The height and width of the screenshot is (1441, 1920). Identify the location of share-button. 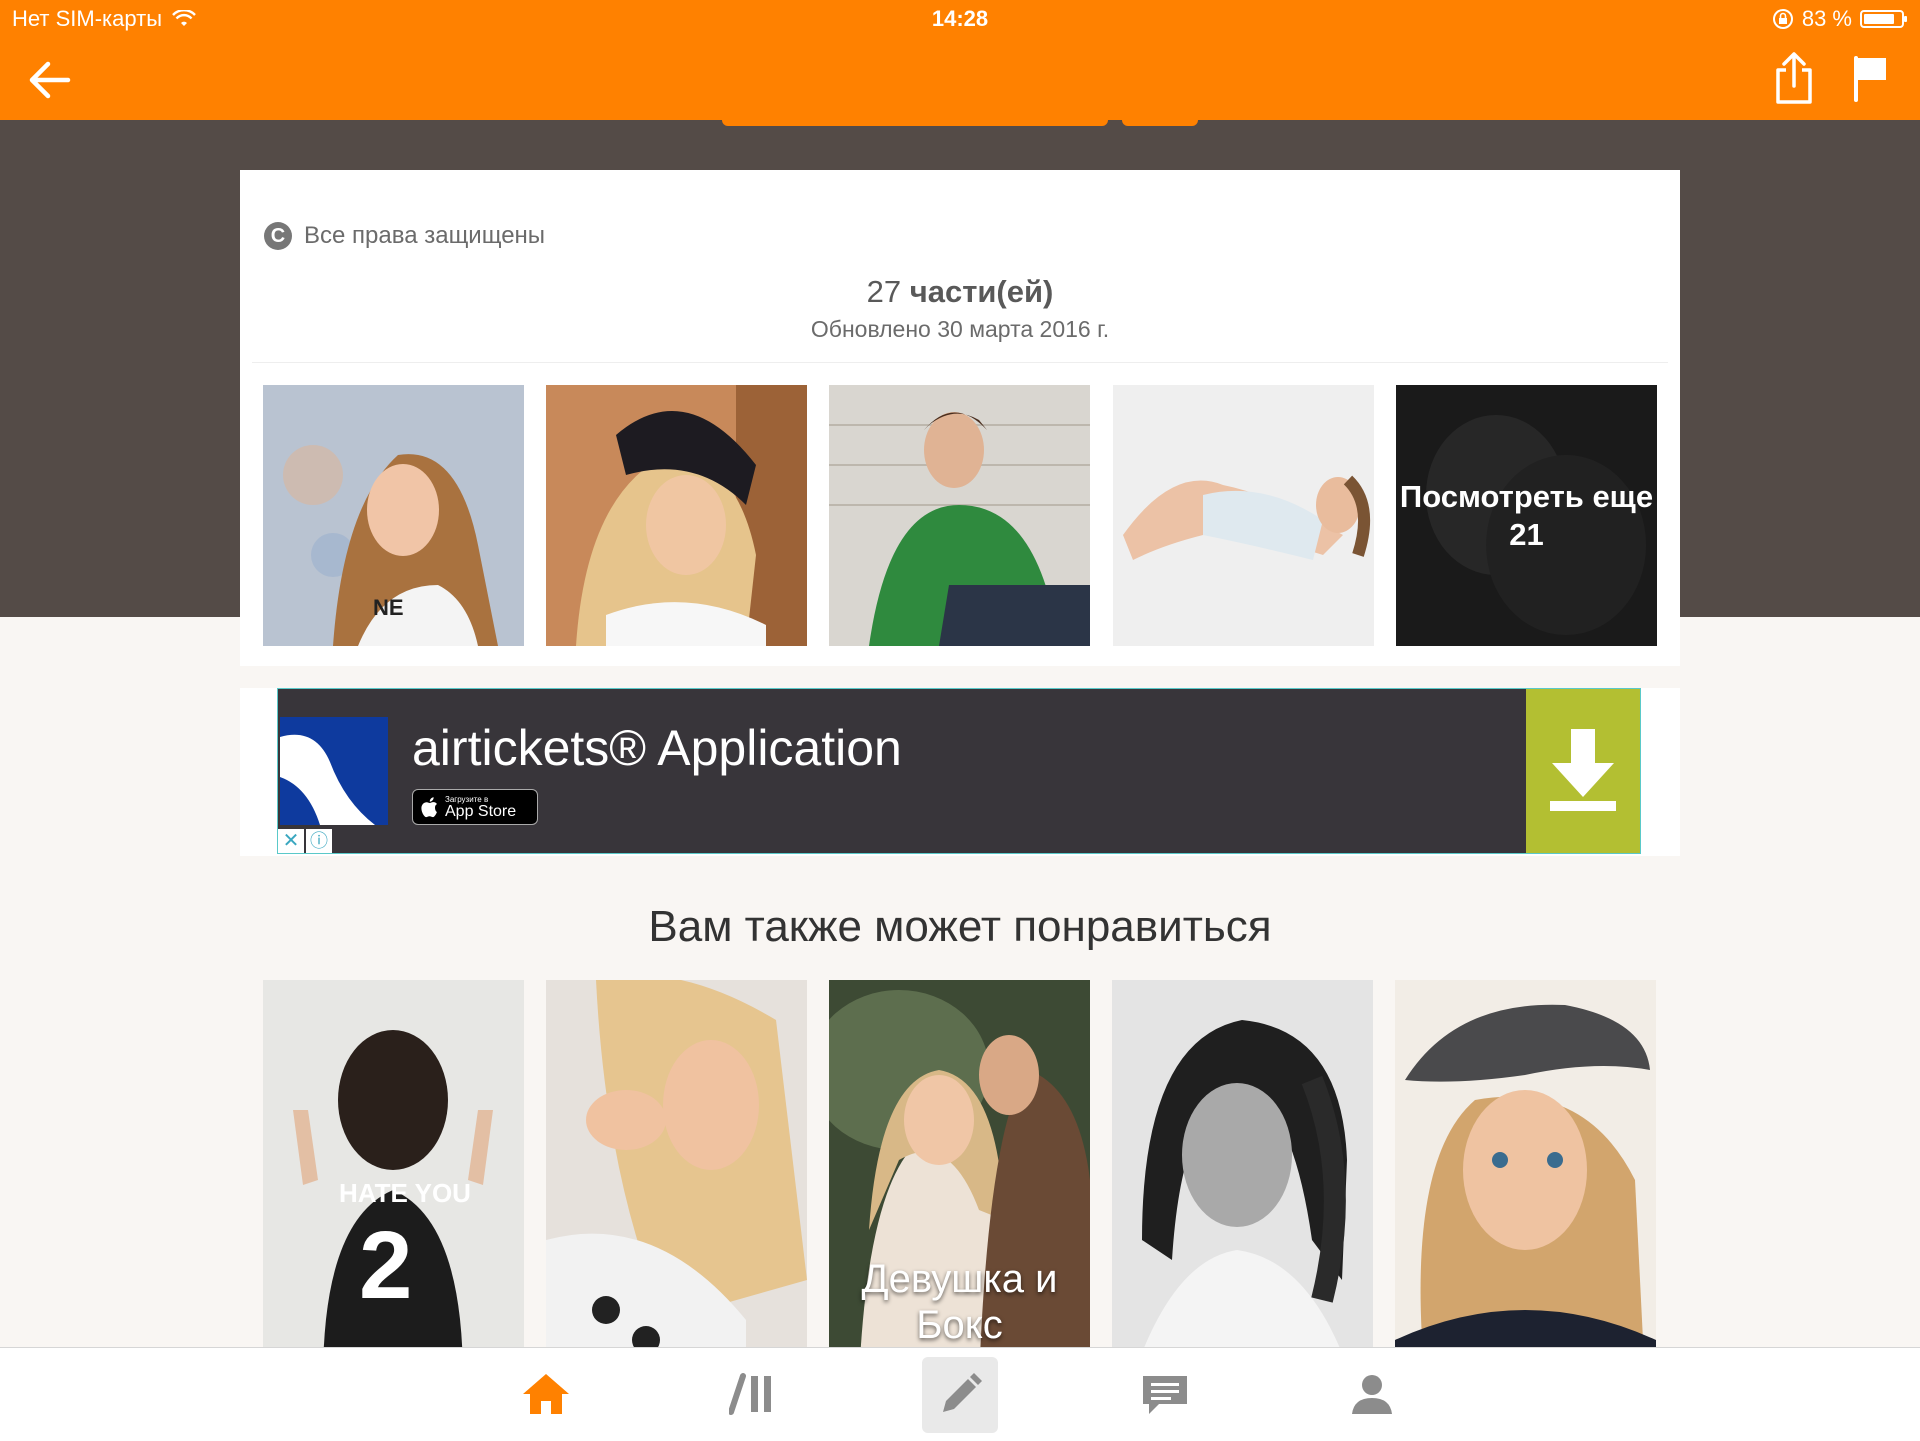
(1794, 78).